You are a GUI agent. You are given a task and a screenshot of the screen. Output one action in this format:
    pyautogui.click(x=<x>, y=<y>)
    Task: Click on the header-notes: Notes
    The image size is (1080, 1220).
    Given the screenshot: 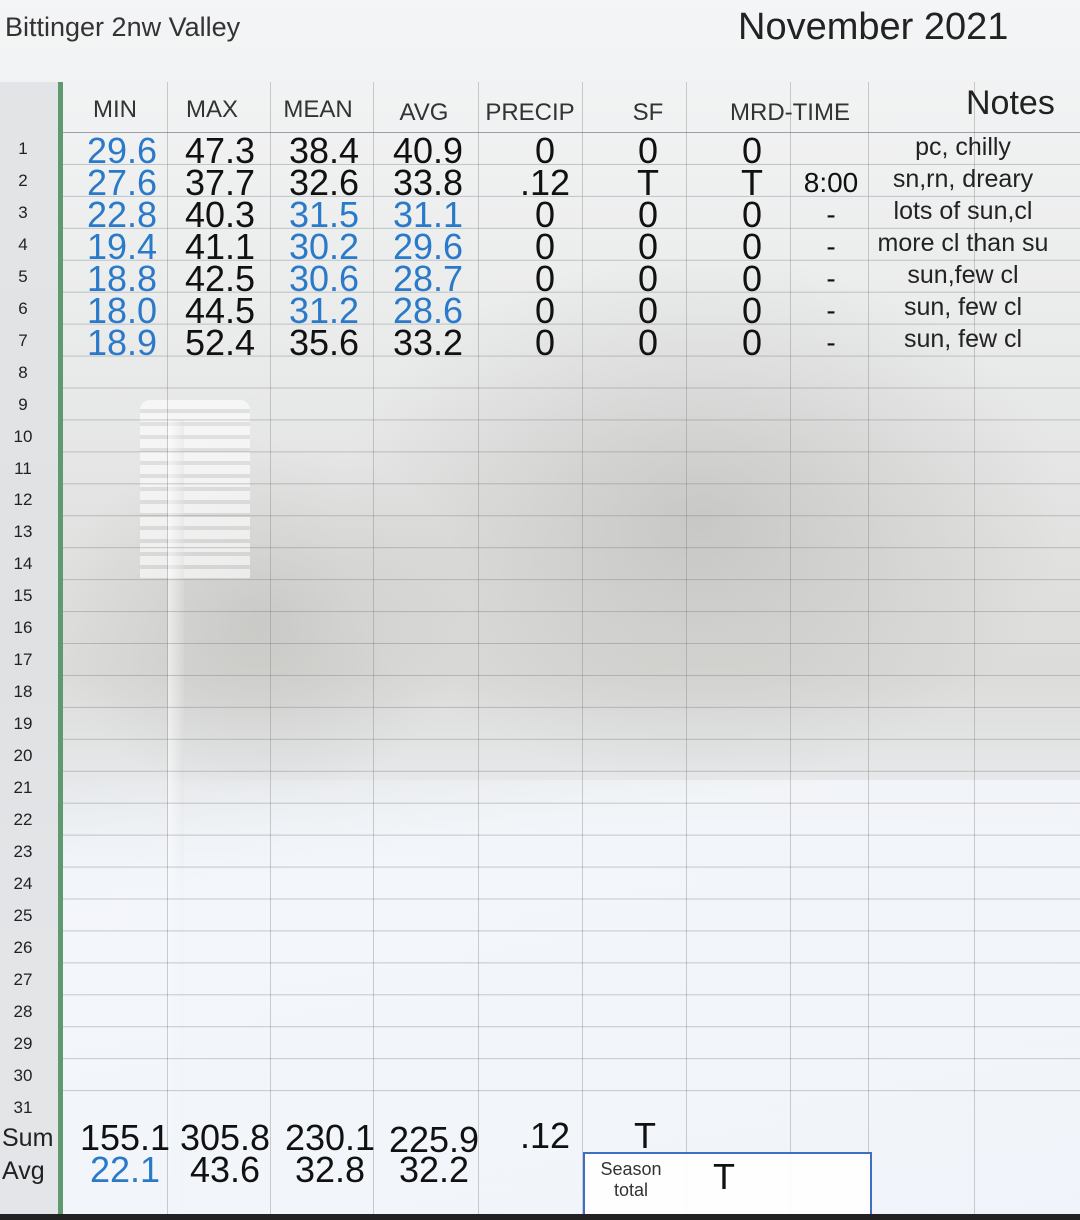 What is the action you would take?
    pyautogui.click(x=1010, y=103)
    